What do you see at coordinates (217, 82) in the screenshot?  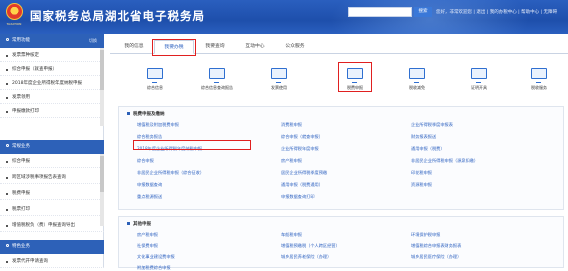 I see `service-info-query: 综合信息查询报告` at bounding box center [217, 82].